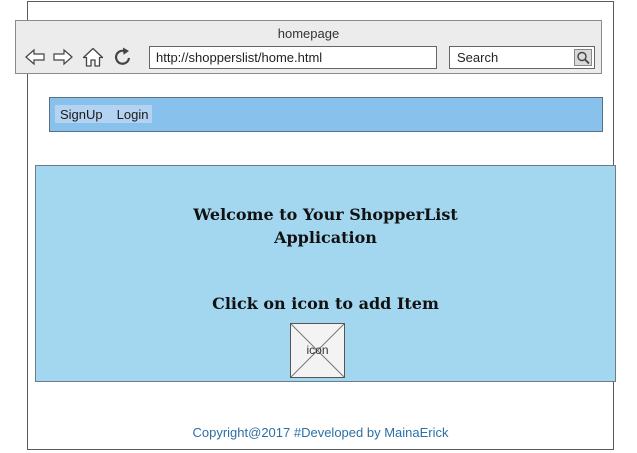  Describe the element at coordinates (308, 33) in the screenshot. I see `window-title: homepage` at that location.